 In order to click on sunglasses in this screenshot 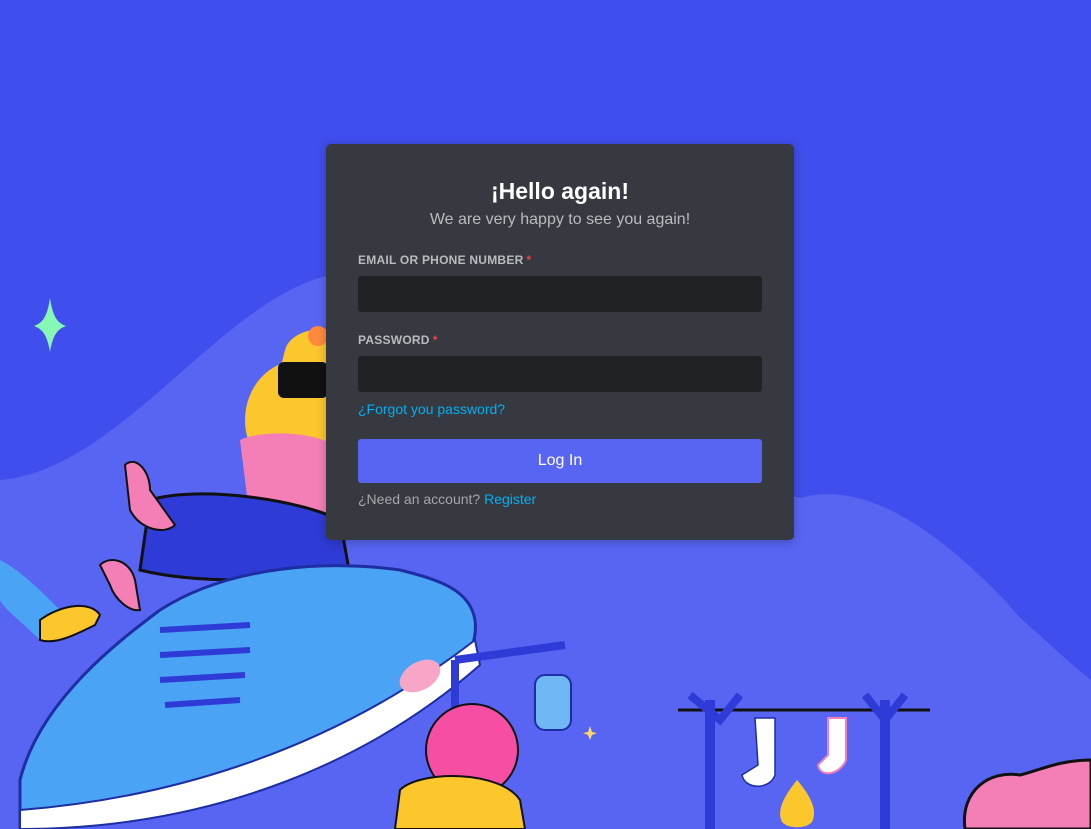, I will do `click(303, 380)`.